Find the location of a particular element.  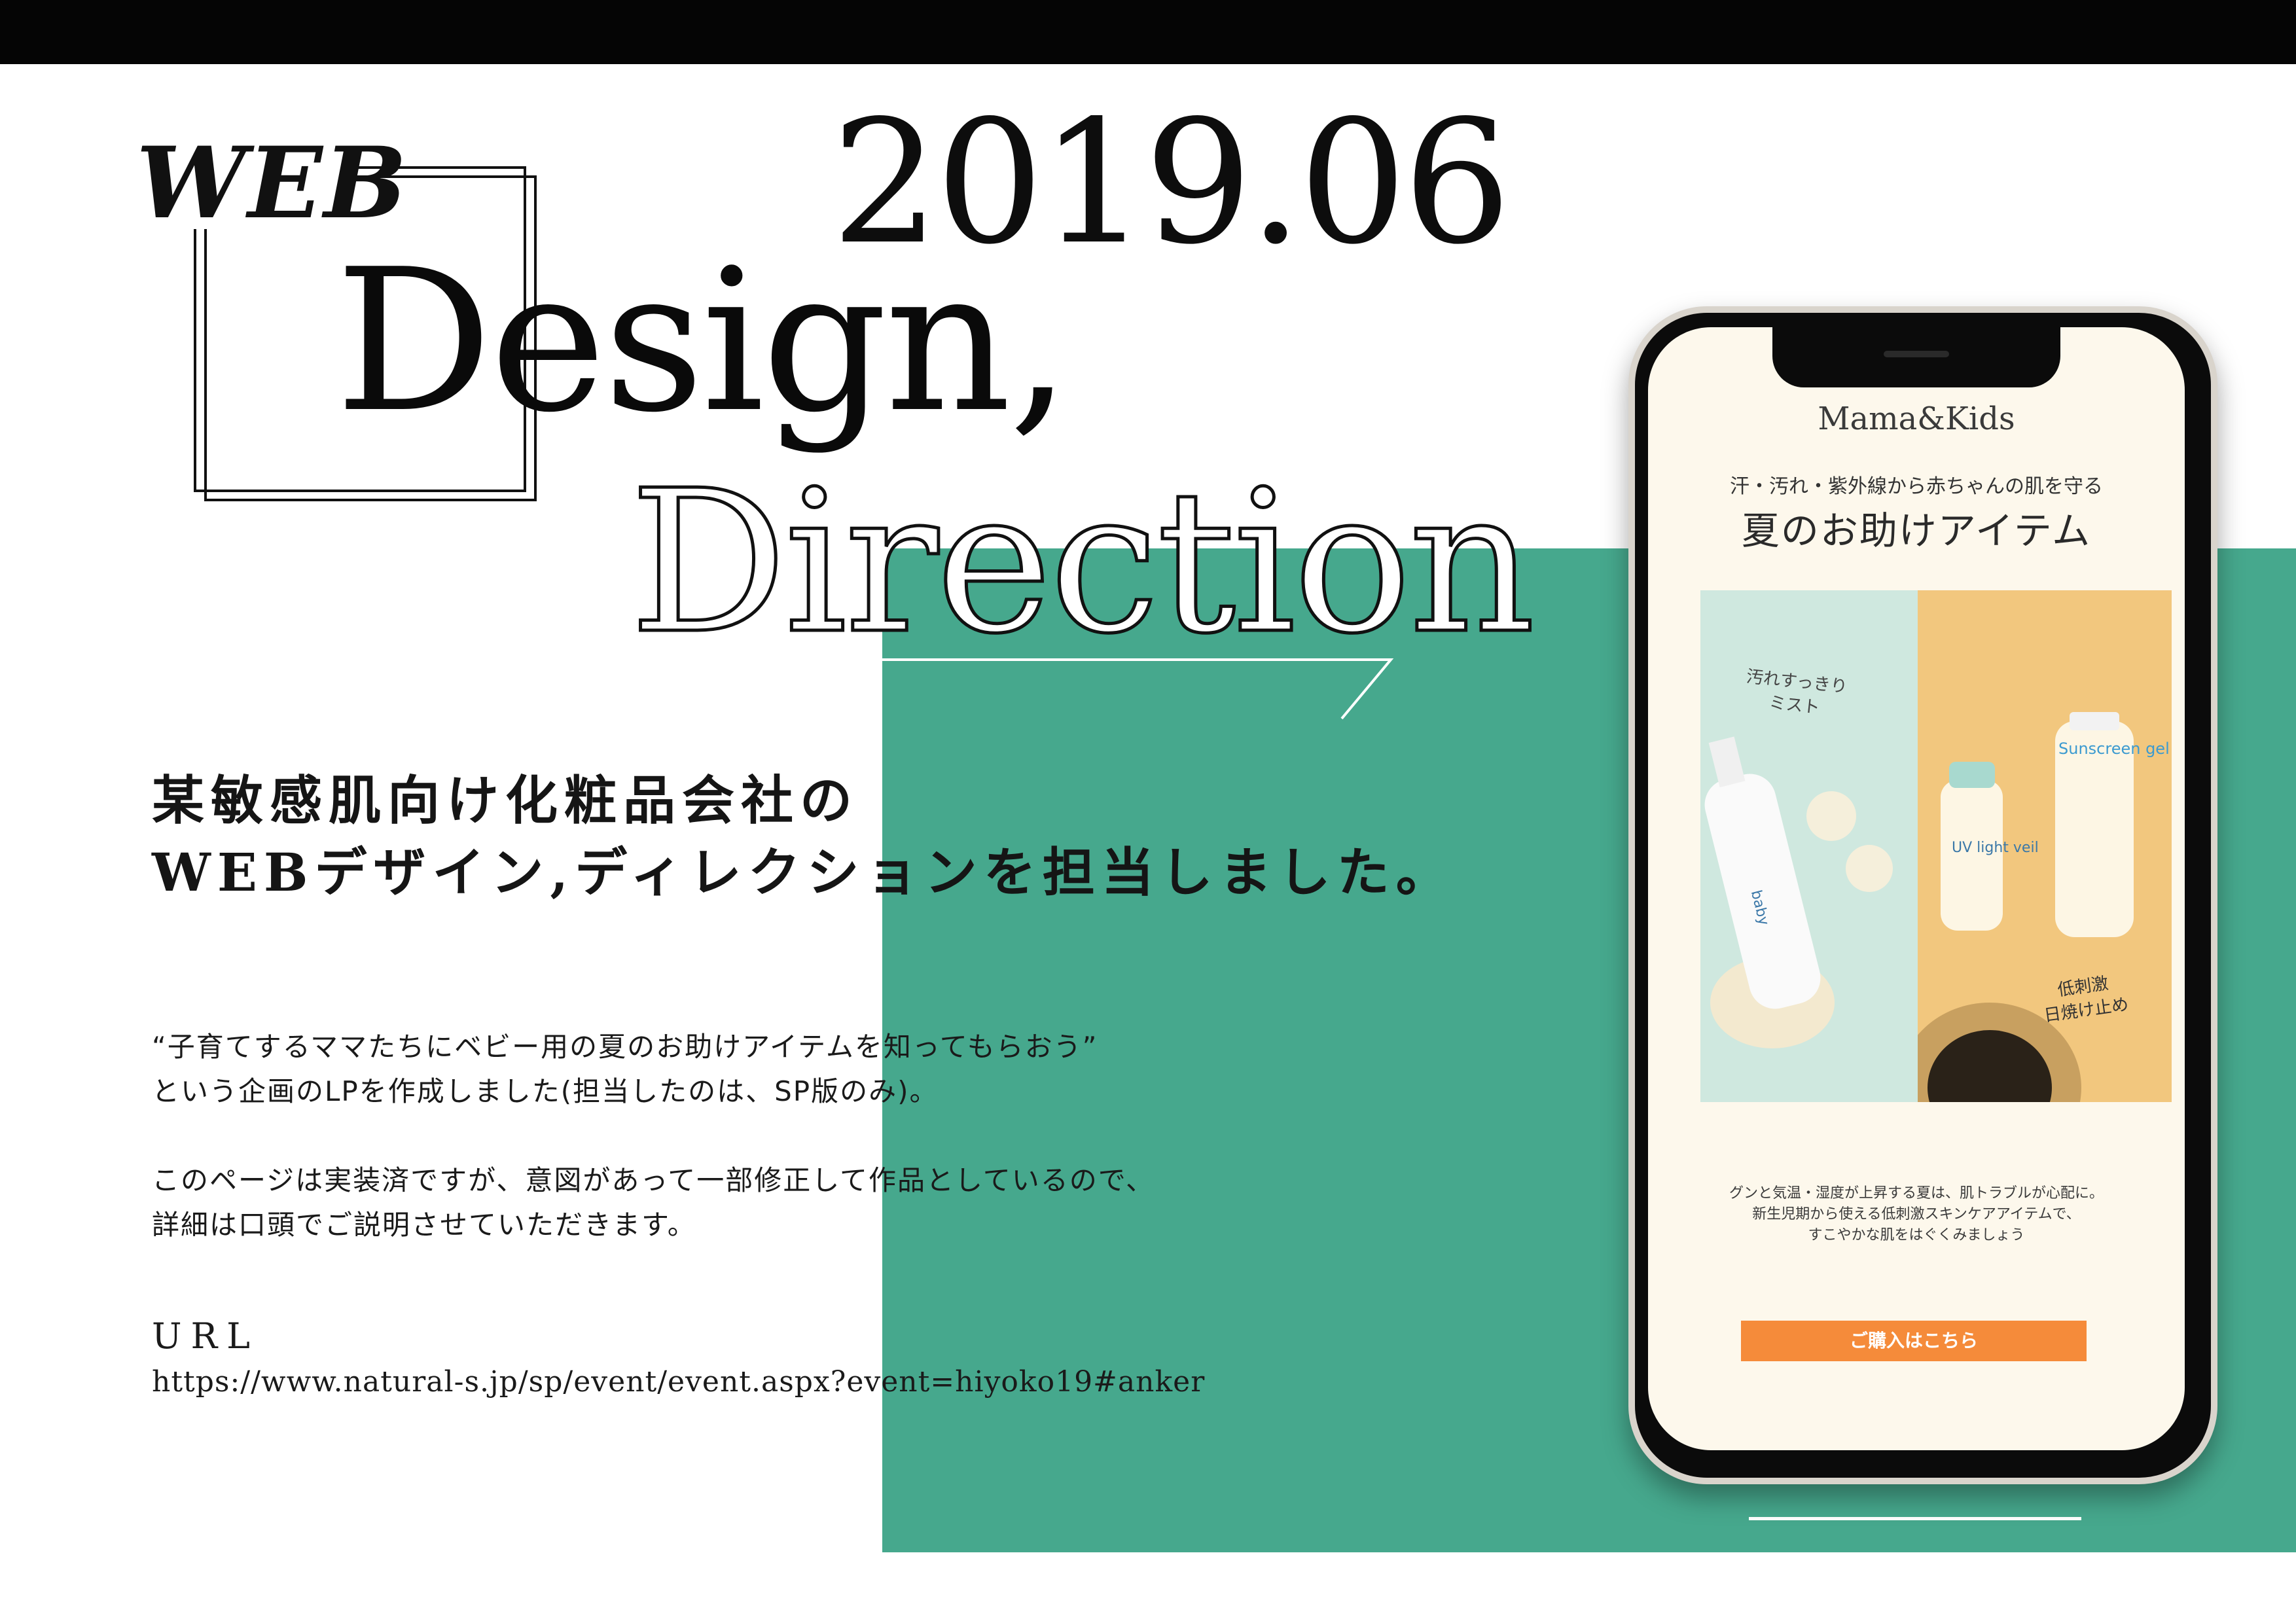

product-photo-left: baby is located at coordinates (1809, 846).